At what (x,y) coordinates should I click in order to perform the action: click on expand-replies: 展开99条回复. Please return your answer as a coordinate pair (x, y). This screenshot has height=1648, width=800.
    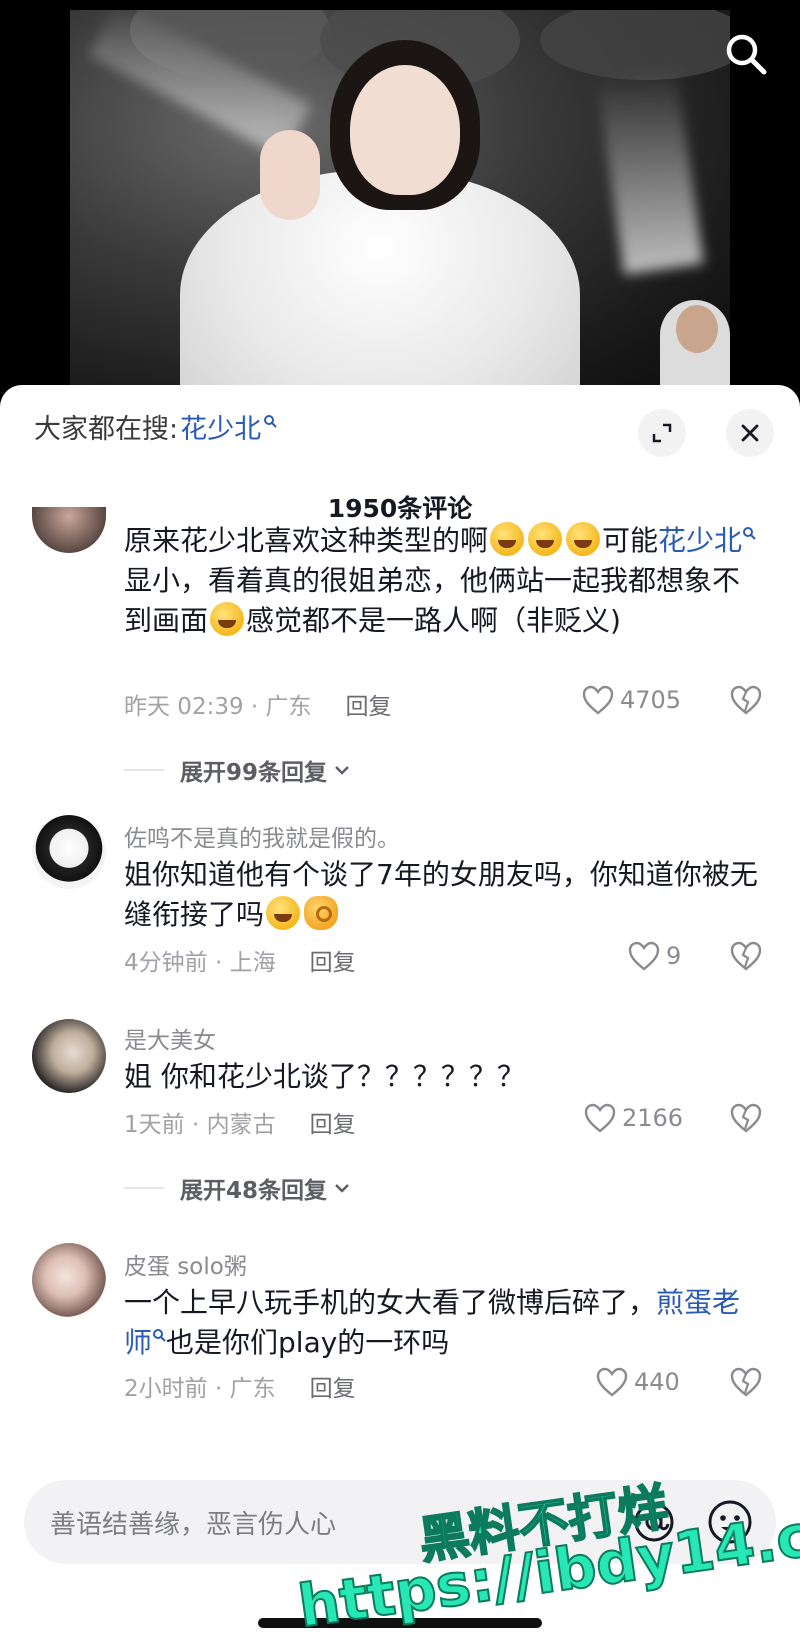
    Looking at the image, I should click on (238, 770).